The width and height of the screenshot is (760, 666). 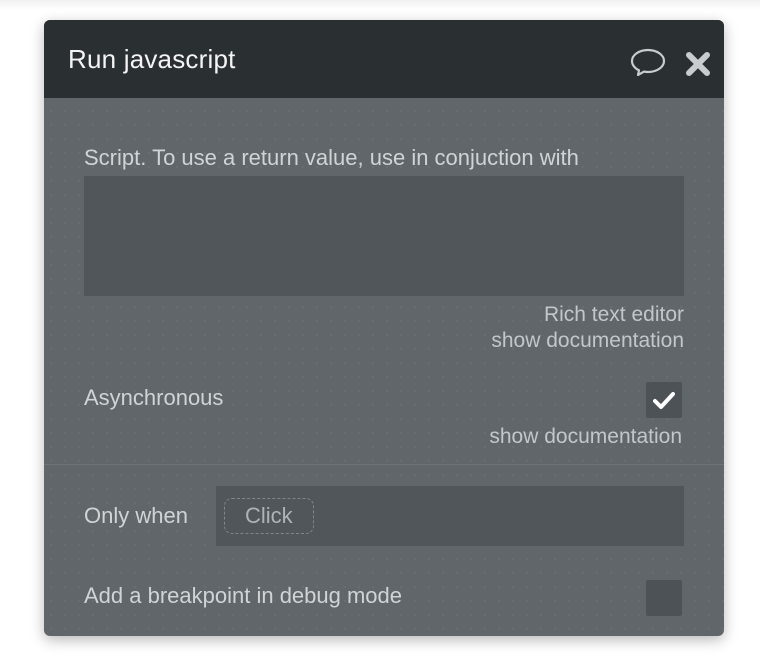 What do you see at coordinates (698, 64) in the screenshot?
I see `close-icon` at bounding box center [698, 64].